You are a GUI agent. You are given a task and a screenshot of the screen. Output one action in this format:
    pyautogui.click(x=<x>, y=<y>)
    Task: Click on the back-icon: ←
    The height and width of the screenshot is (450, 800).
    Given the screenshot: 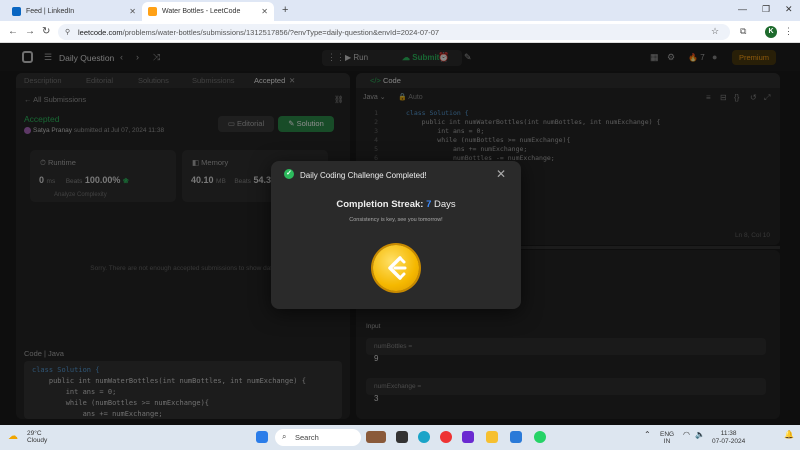 What is the action you would take?
    pyautogui.click(x=13, y=31)
    